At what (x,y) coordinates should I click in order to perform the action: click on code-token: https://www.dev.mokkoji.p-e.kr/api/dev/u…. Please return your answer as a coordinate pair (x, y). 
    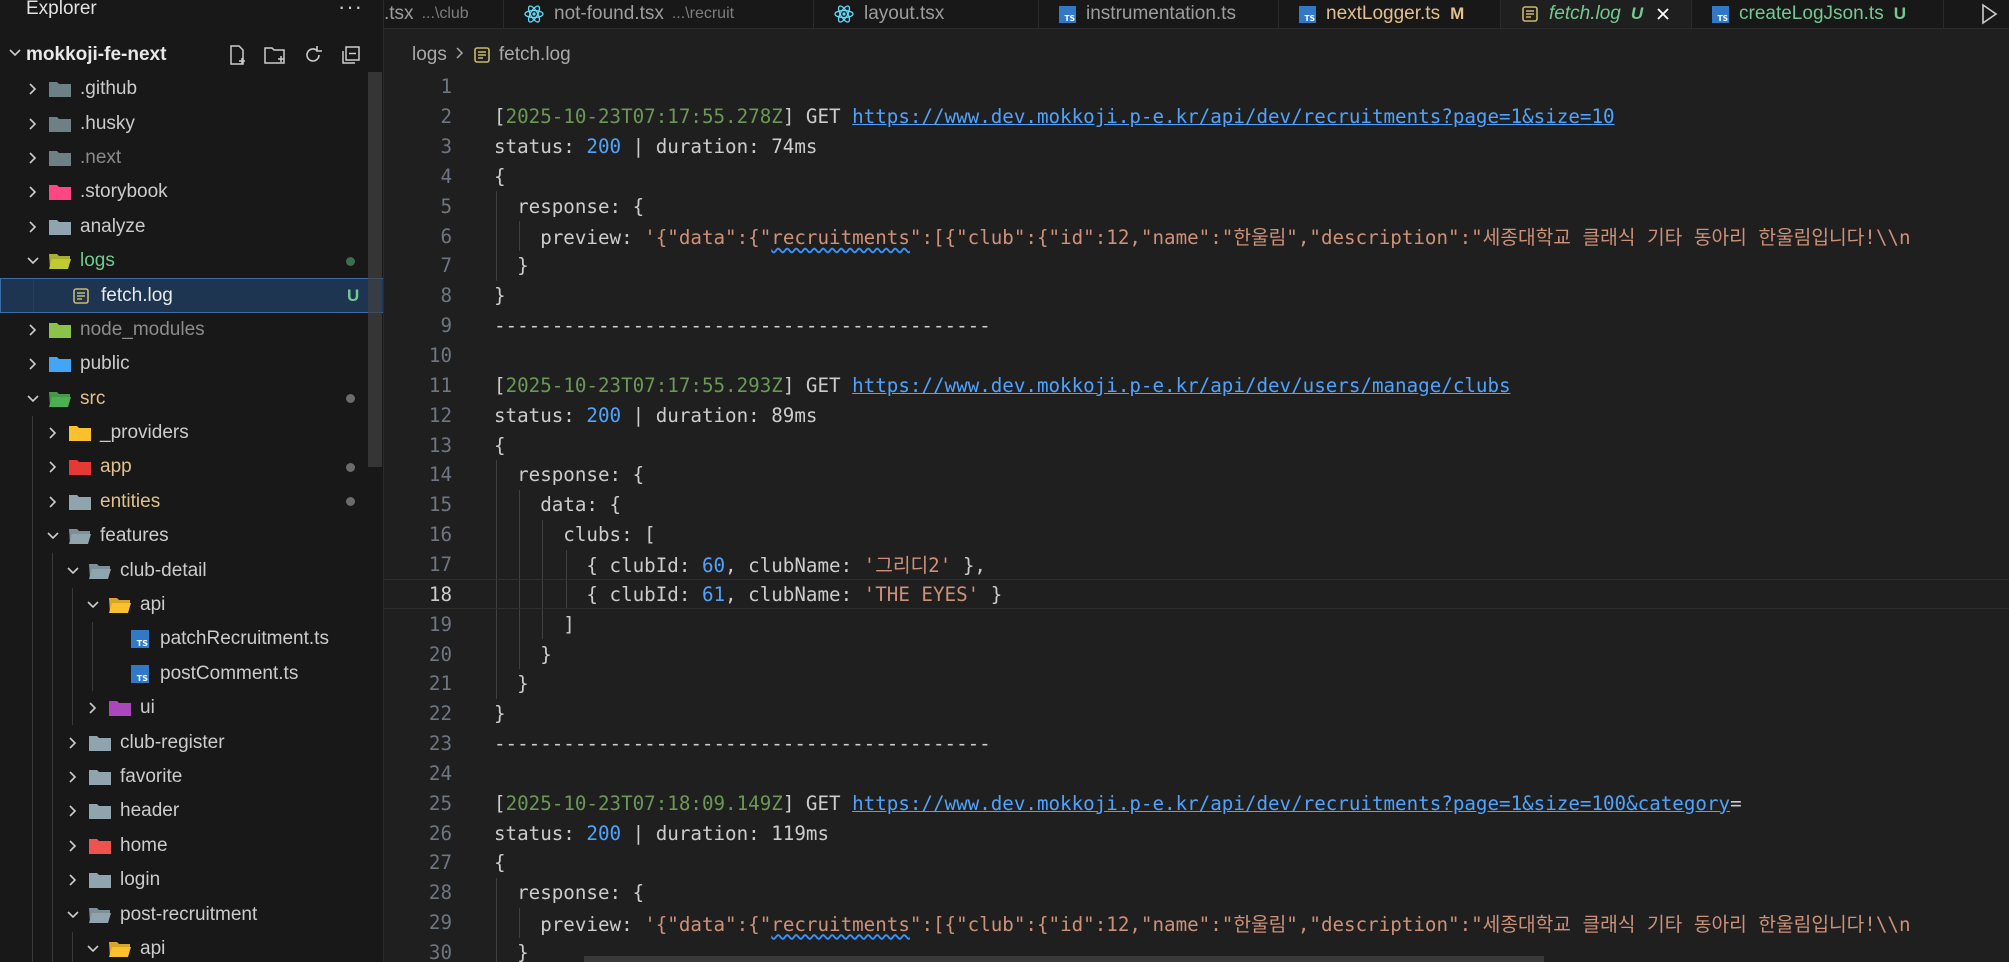
    Looking at the image, I should click on (1181, 385).